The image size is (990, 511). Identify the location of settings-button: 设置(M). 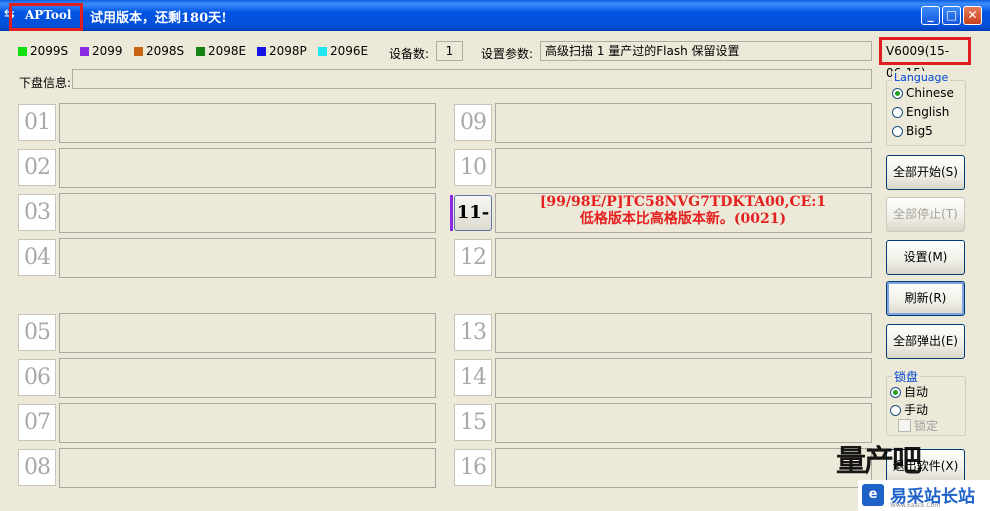
(925, 257).